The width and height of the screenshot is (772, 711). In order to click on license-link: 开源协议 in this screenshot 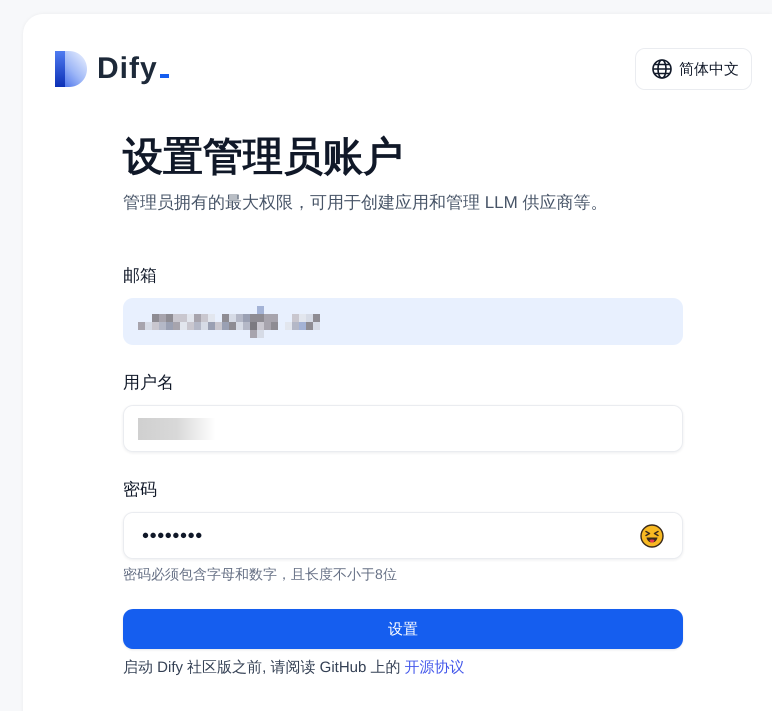, I will do `click(434, 667)`.